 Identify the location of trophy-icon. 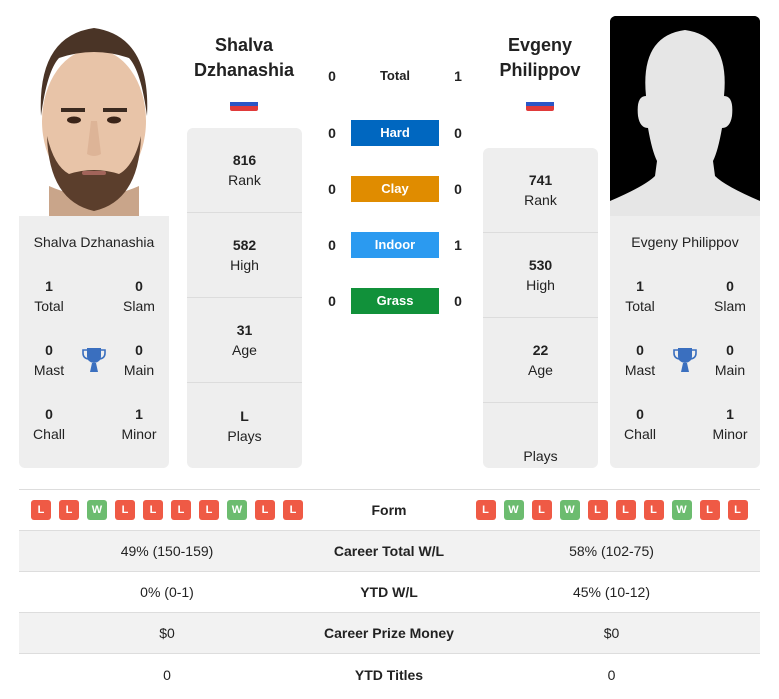
(685, 360).